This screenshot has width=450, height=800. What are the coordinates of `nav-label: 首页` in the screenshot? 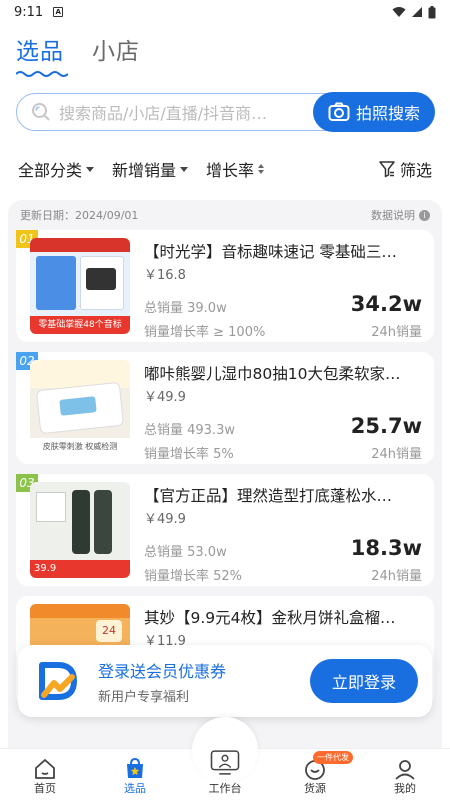 It's located at (45, 788).